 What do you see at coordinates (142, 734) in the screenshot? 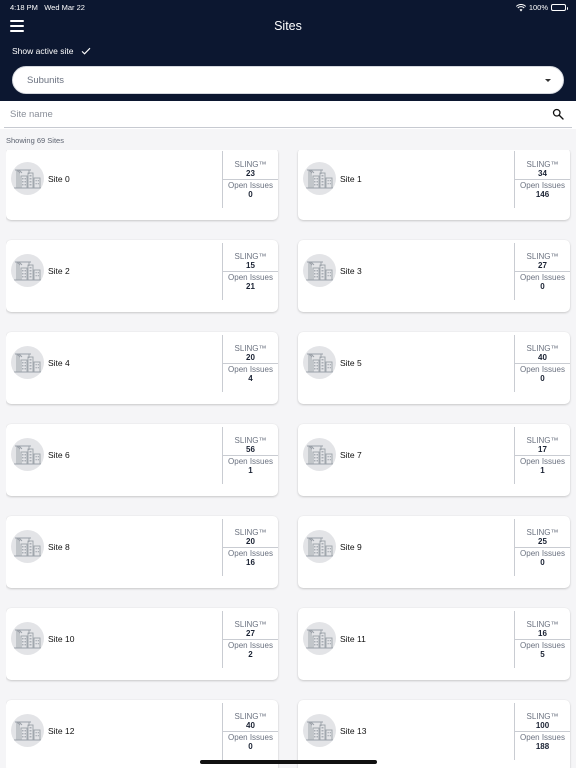
I see `site-card: Site 12 SLING™ 40 Open Issues 0` at bounding box center [142, 734].